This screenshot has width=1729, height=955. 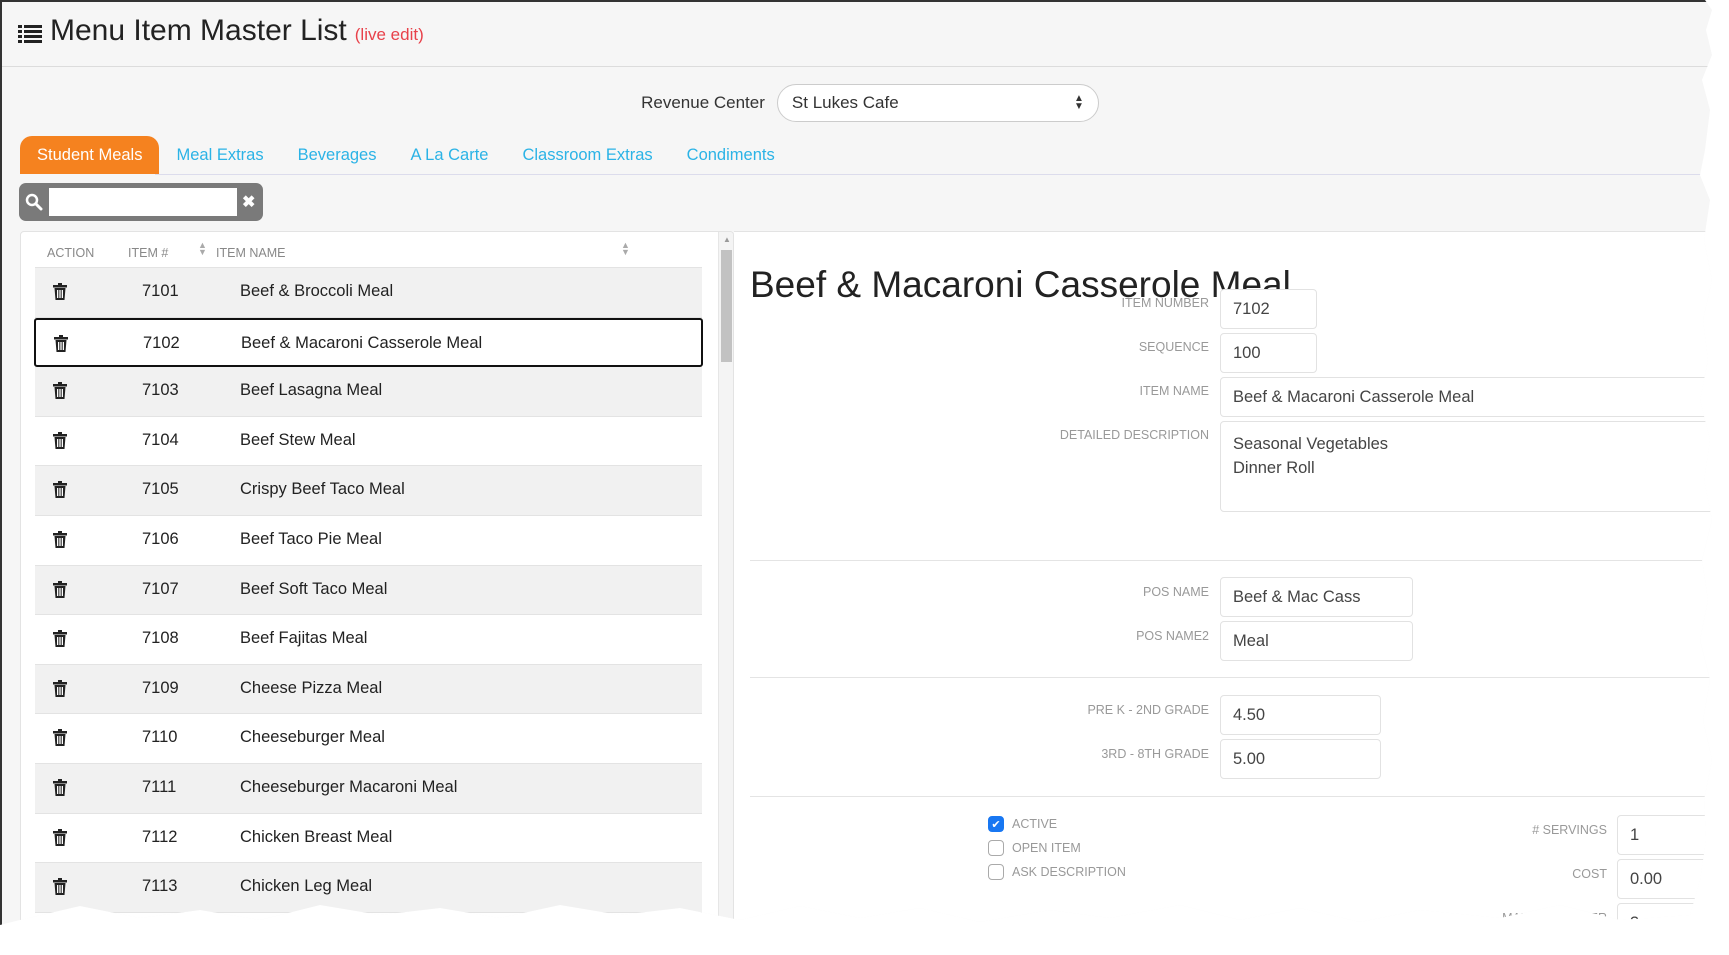 I want to click on table-row: 7110 Cheeseburger Meal, so click(x=368, y=739).